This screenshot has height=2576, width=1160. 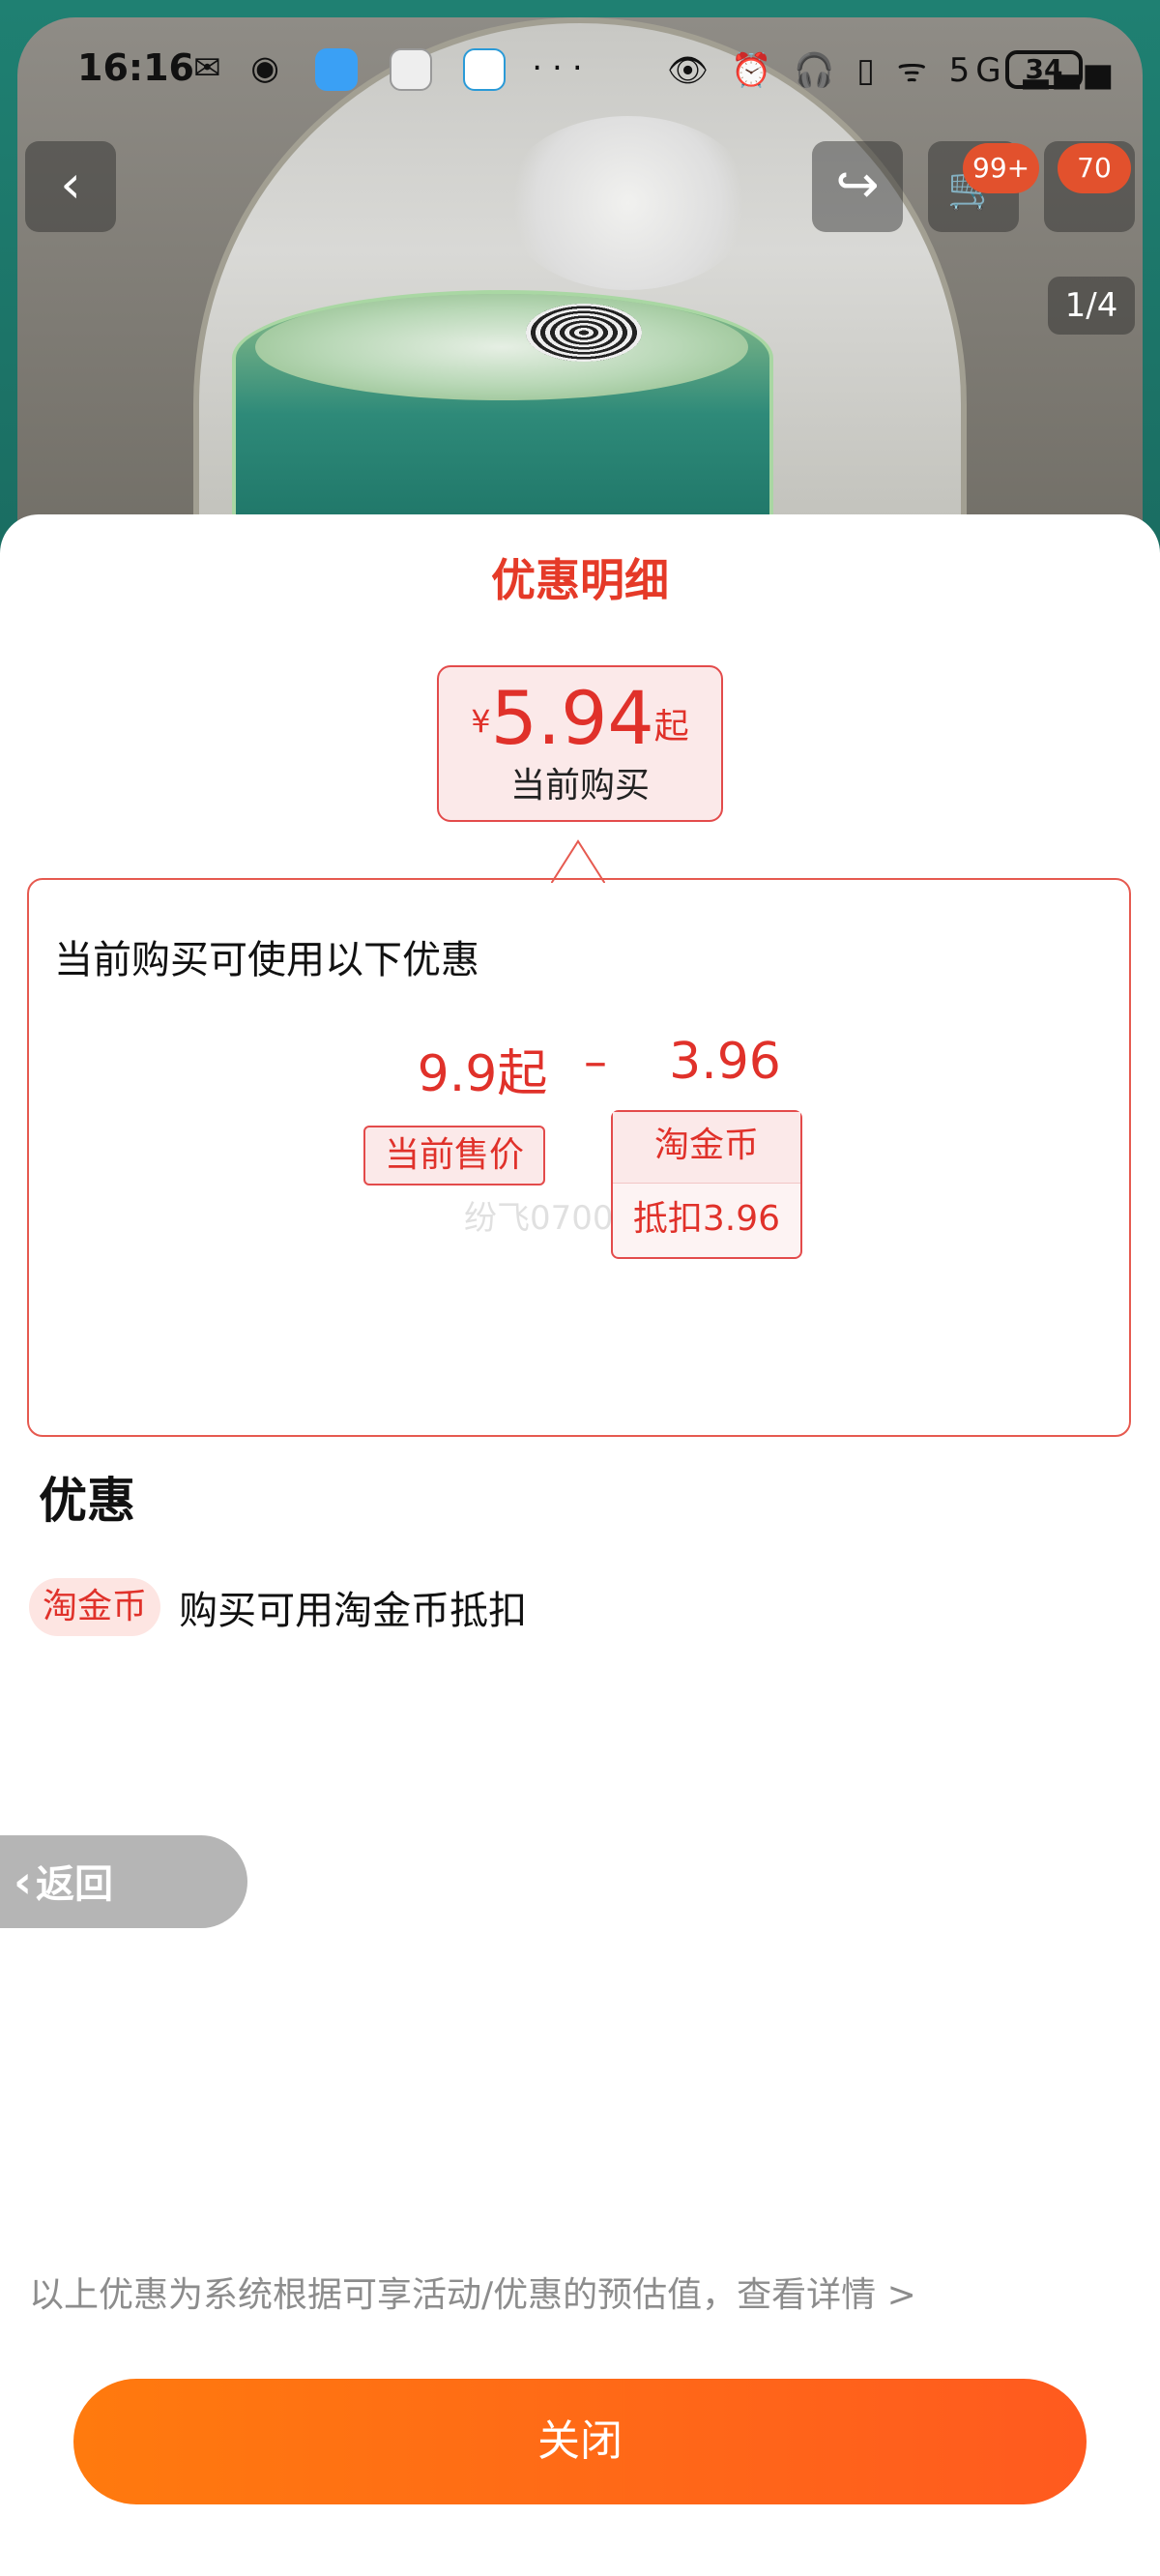 What do you see at coordinates (580, 2441) in the screenshot?
I see `close-button: 关闭` at bounding box center [580, 2441].